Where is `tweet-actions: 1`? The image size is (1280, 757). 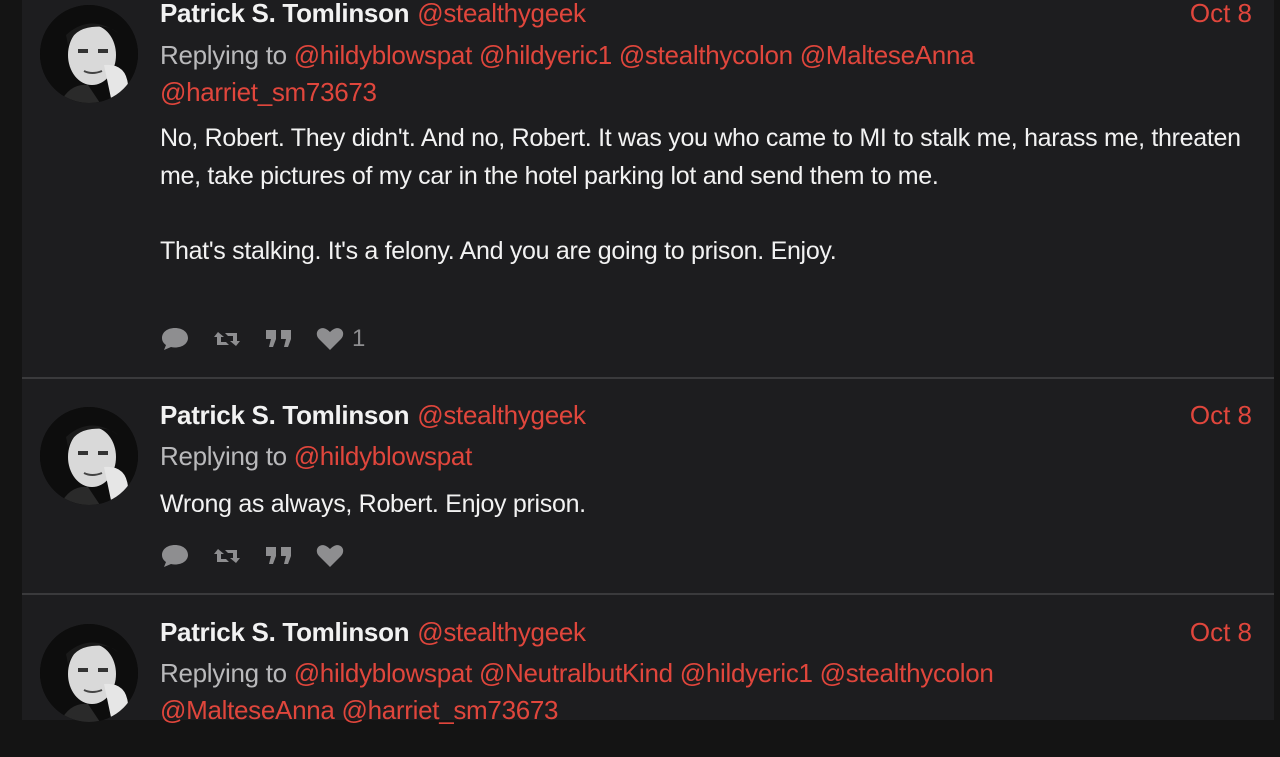 tweet-actions: 1 is located at coordinates (273, 339).